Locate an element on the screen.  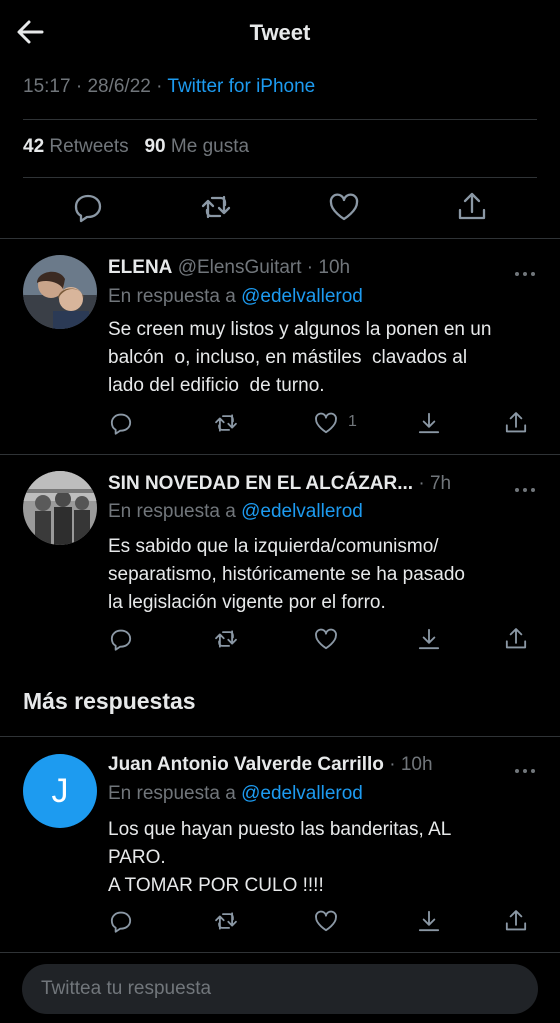
likes-label: Me gusta is located at coordinates (210, 146).